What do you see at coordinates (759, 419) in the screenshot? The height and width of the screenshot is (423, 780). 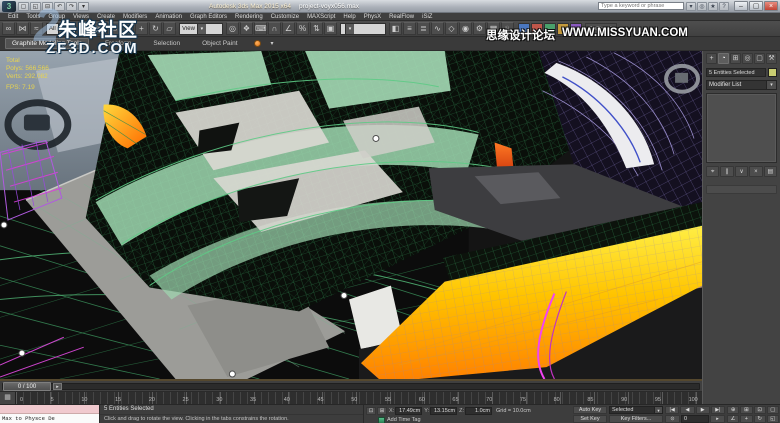 I see `orbit-icon: ↻` at bounding box center [759, 419].